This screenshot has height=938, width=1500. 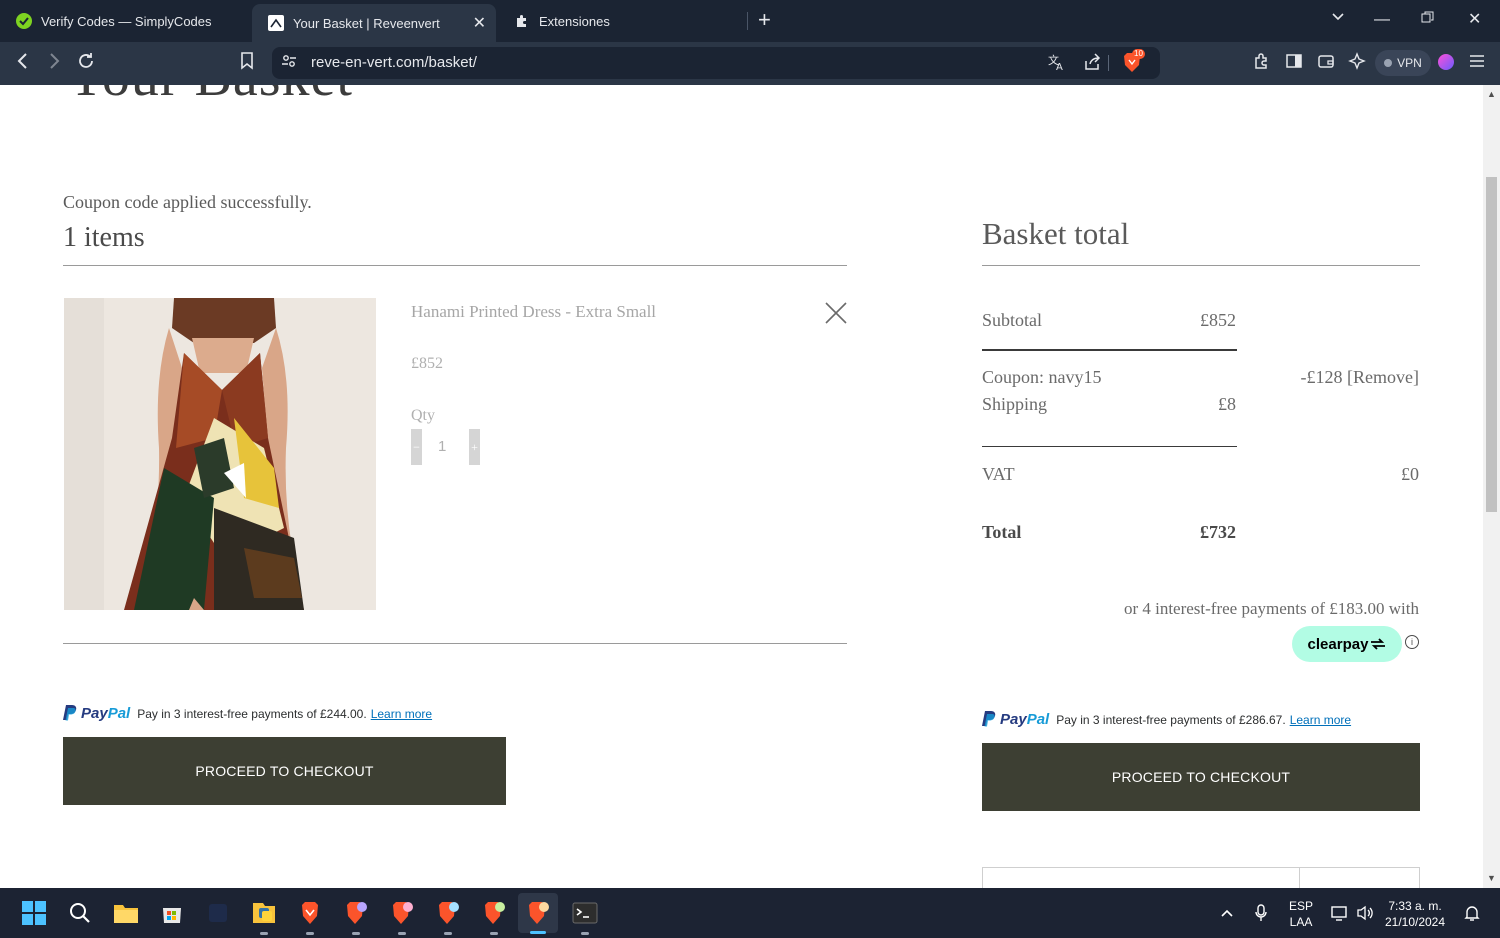 I want to click on tab-title: Your Basket | Reveenvert, so click(x=366, y=23).